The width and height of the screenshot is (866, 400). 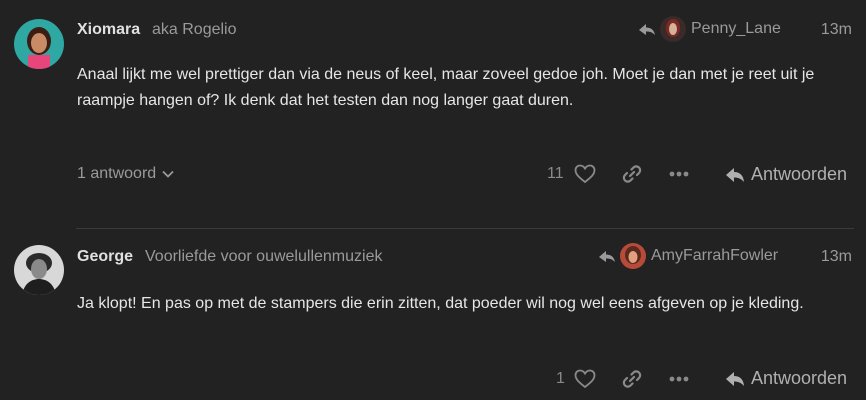 I want to click on reply-to-username: AmyFarrahFowler, so click(x=715, y=255).